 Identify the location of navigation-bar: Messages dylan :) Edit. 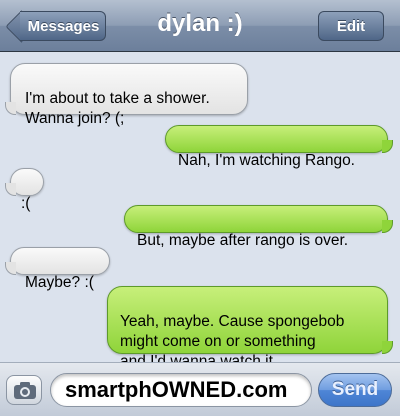
(200, 26).